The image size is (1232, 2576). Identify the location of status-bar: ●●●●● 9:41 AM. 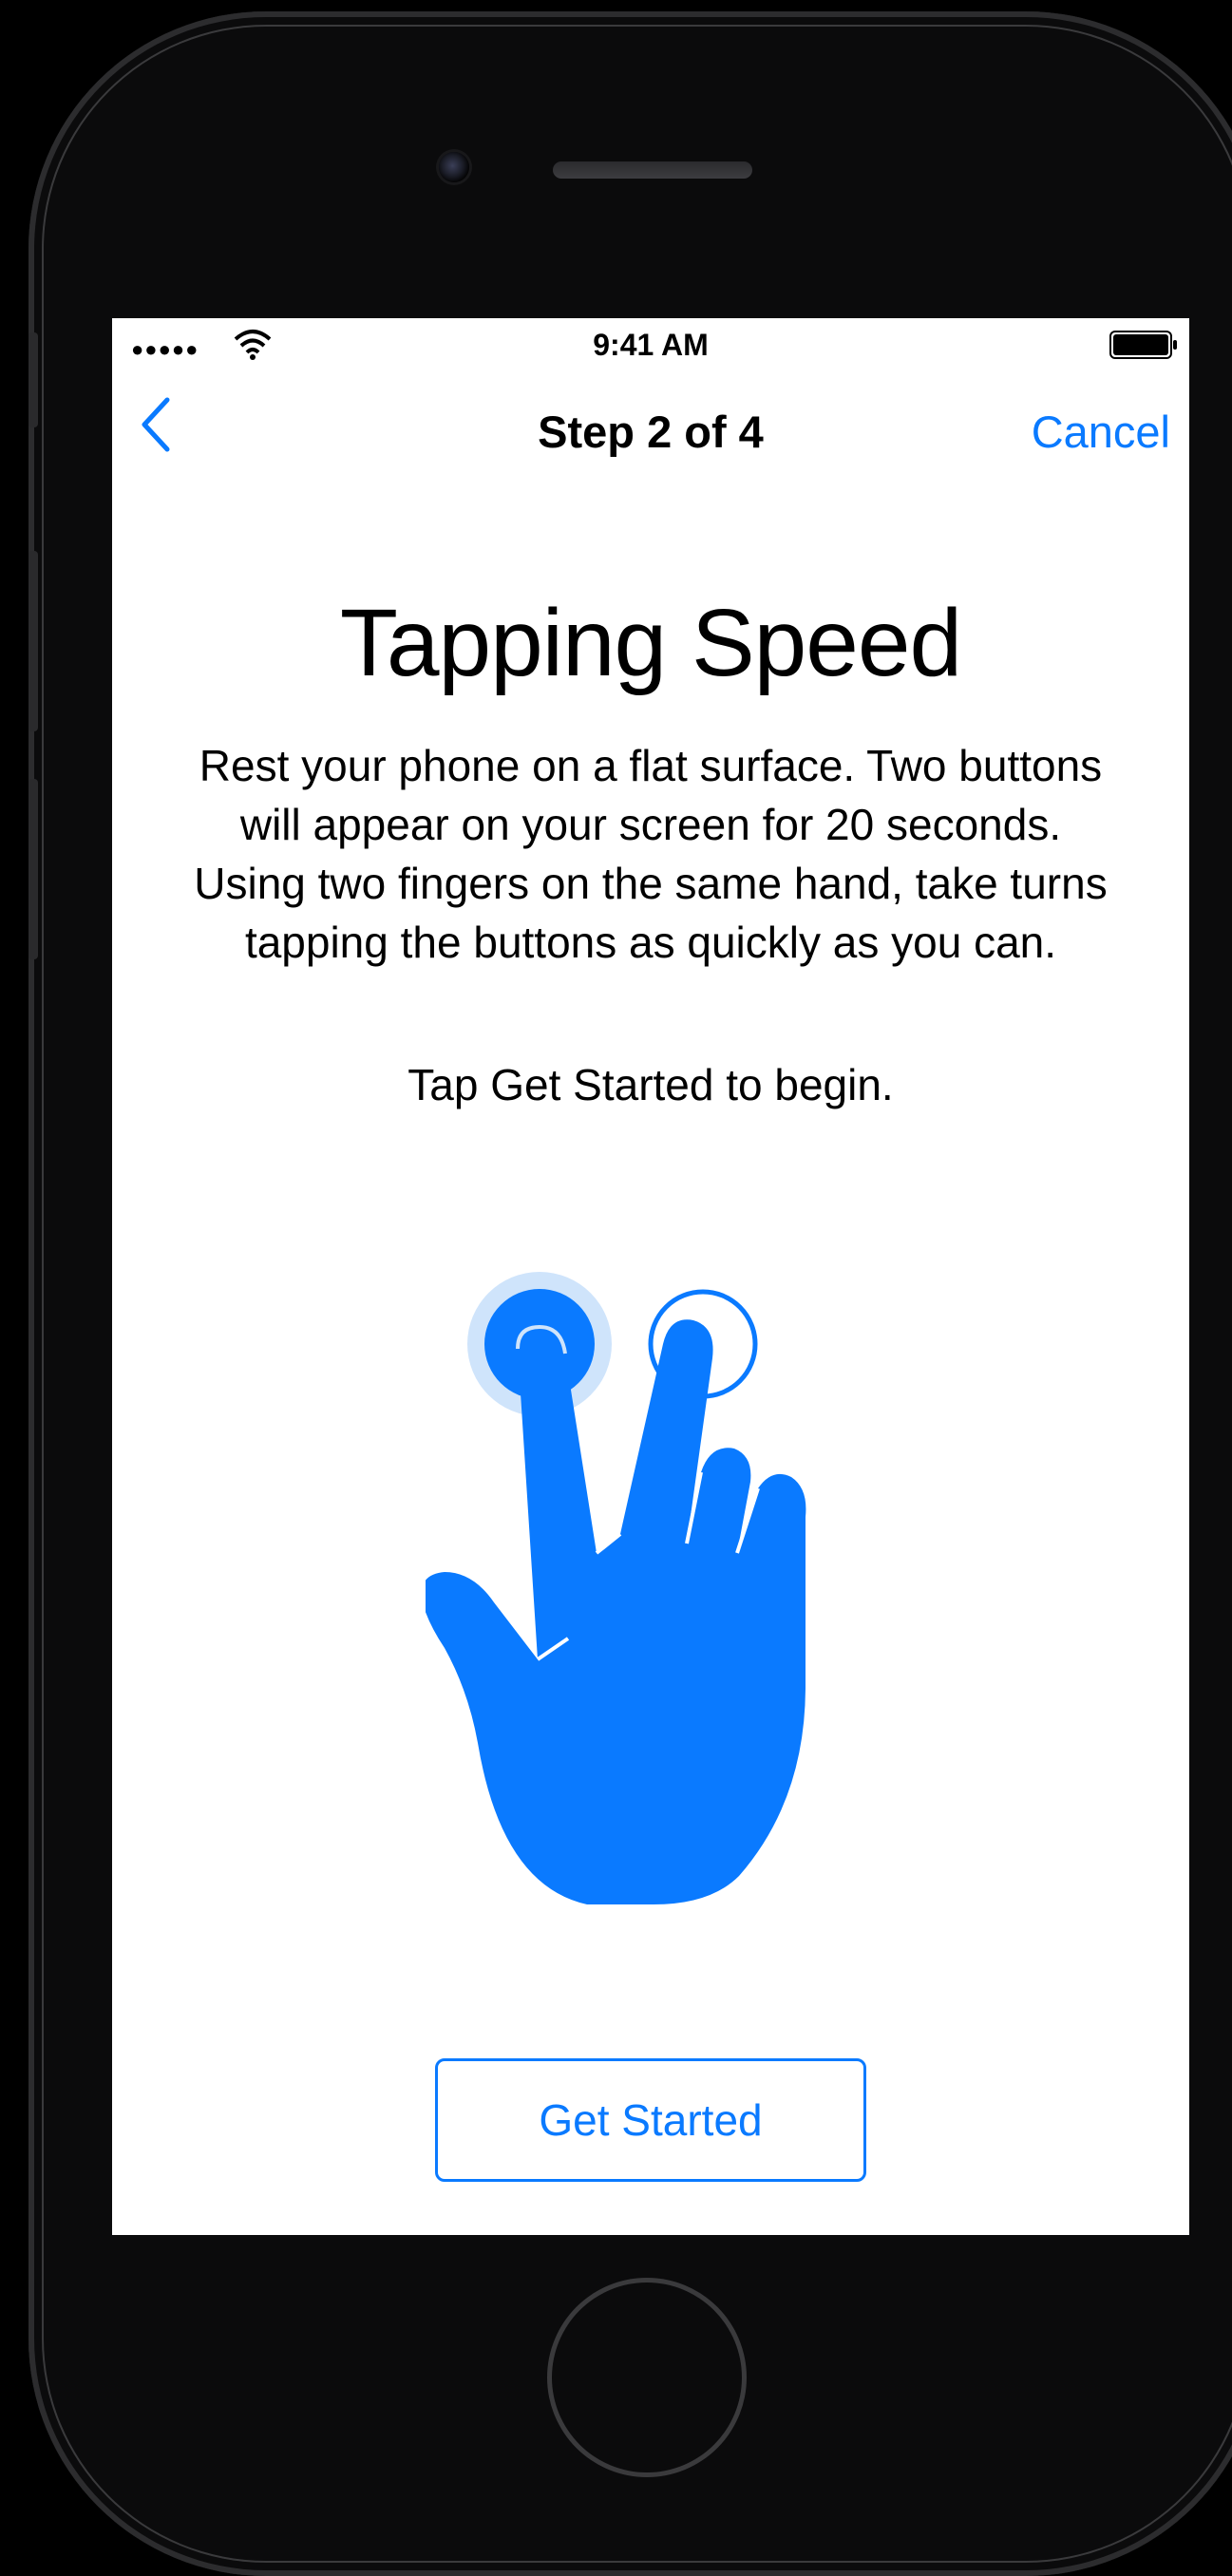
(650, 343).